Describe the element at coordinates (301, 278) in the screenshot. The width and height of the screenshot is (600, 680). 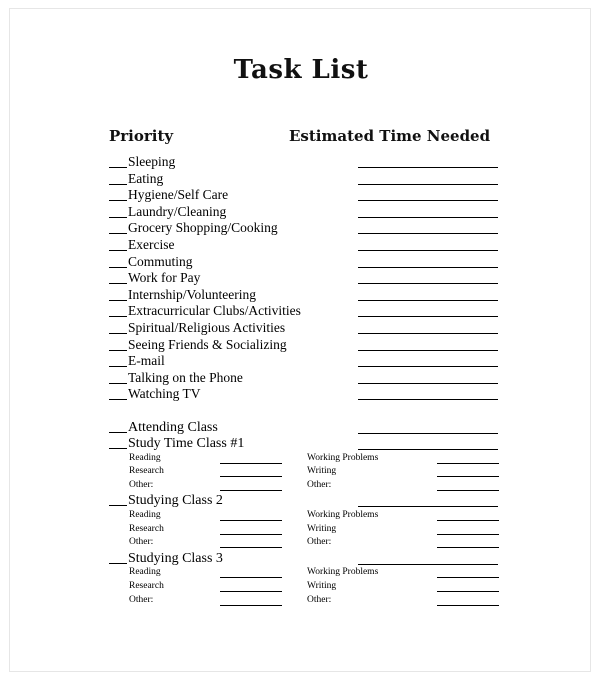
I see `task-row: Work for Pay` at that location.